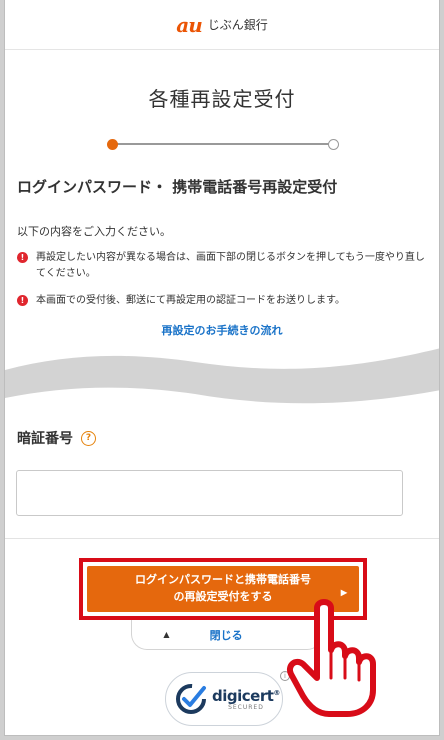 Image resolution: width=444 pixels, height=740 pixels. What do you see at coordinates (222, 376) in the screenshot?
I see `wave-decoration` at bounding box center [222, 376].